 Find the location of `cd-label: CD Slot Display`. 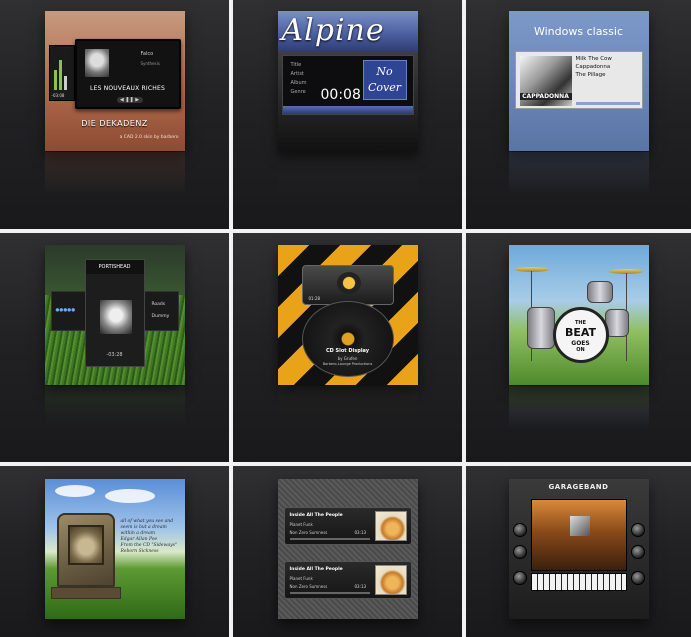

cd-label: CD Slot Display is located at coordinates (347, 351).